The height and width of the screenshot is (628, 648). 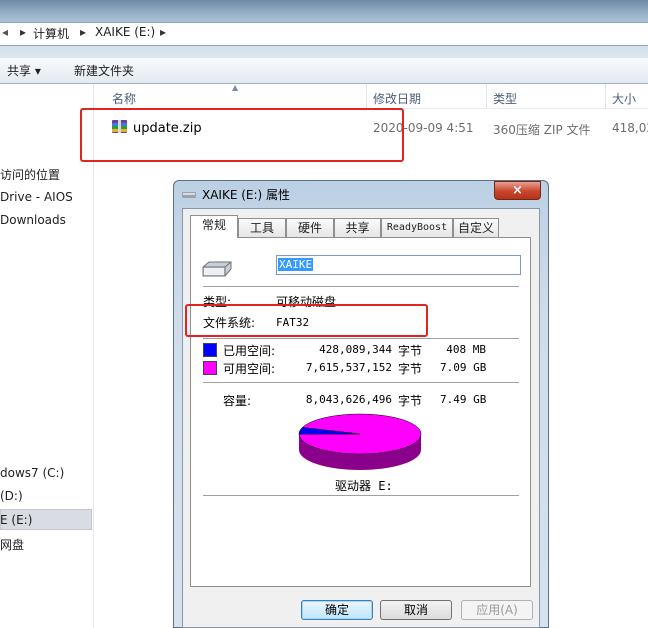 What do you see at coordinates (360, 441) in the screenshot?
I see `disk-usage-pie-chart` at bounding box center [360, 441].